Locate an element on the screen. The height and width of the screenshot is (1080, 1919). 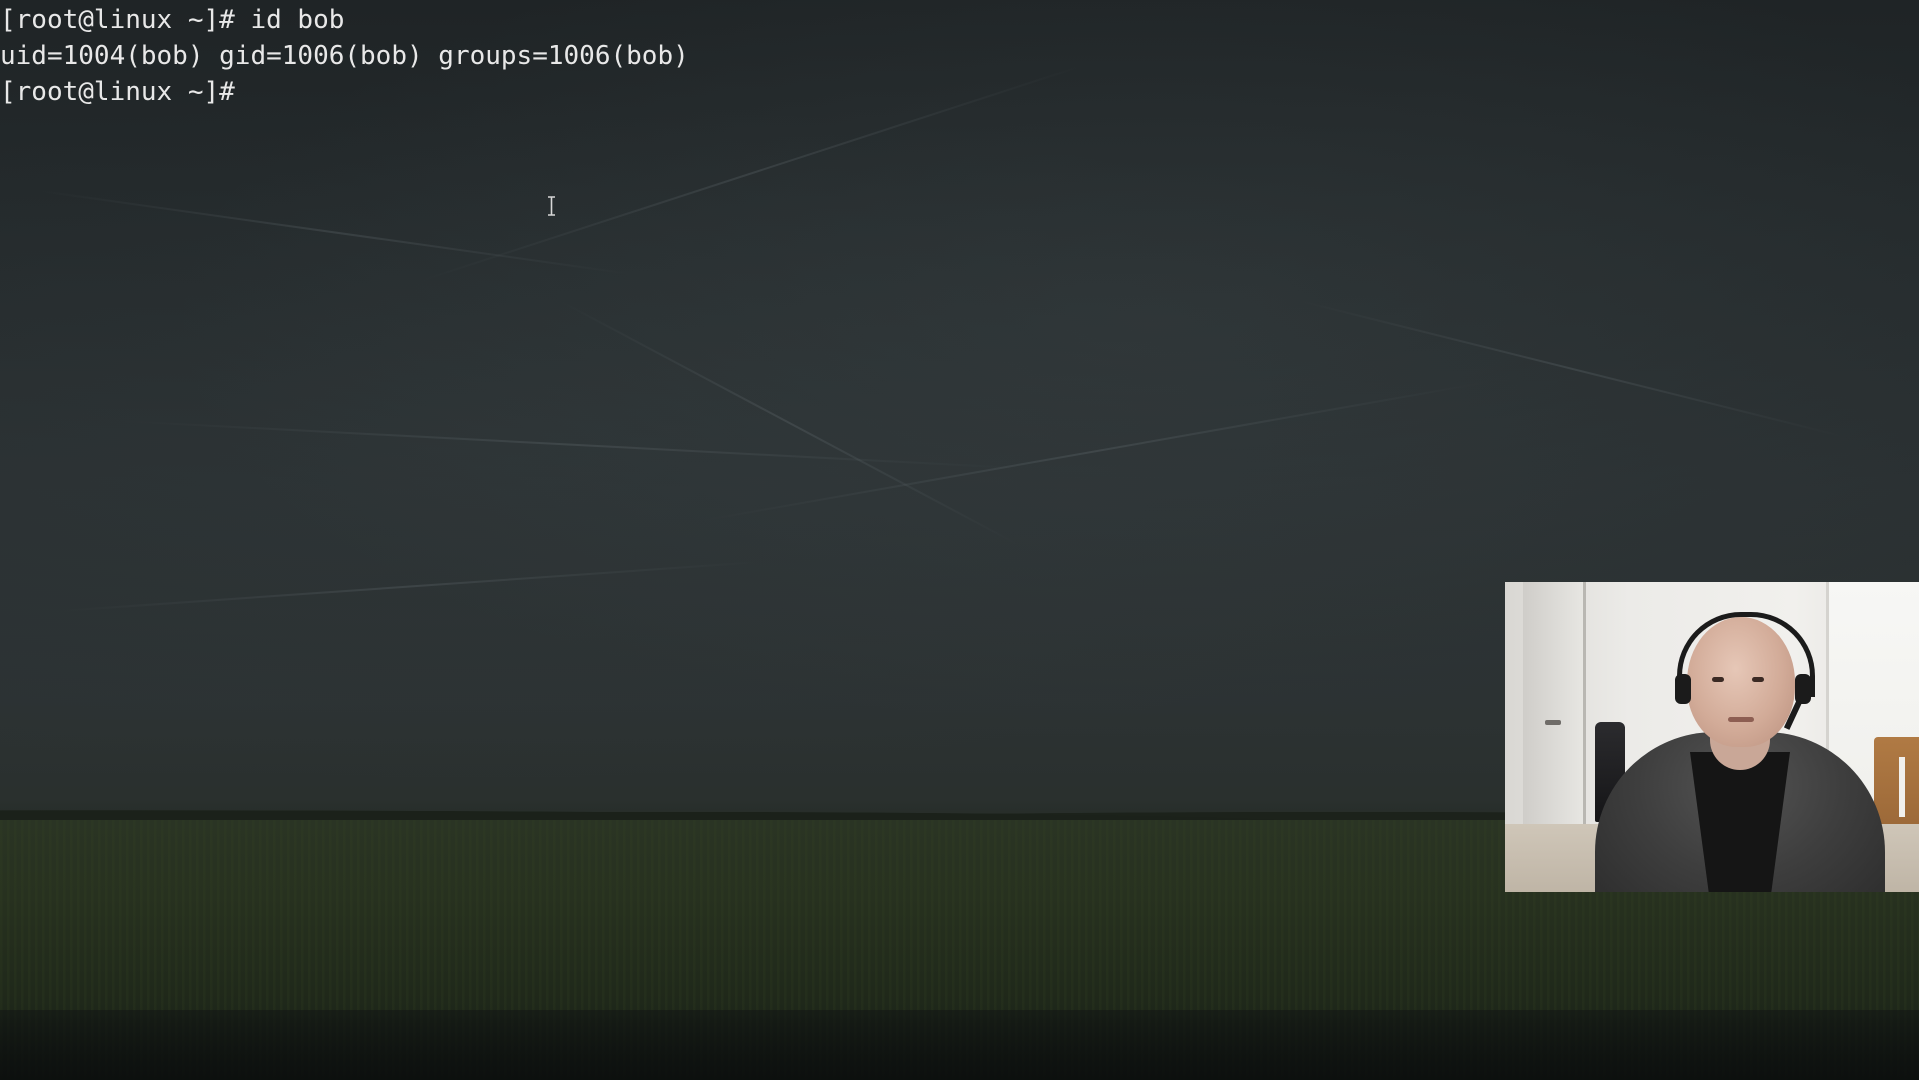
headset-earcup-left is located at coordinates (1683, 689).